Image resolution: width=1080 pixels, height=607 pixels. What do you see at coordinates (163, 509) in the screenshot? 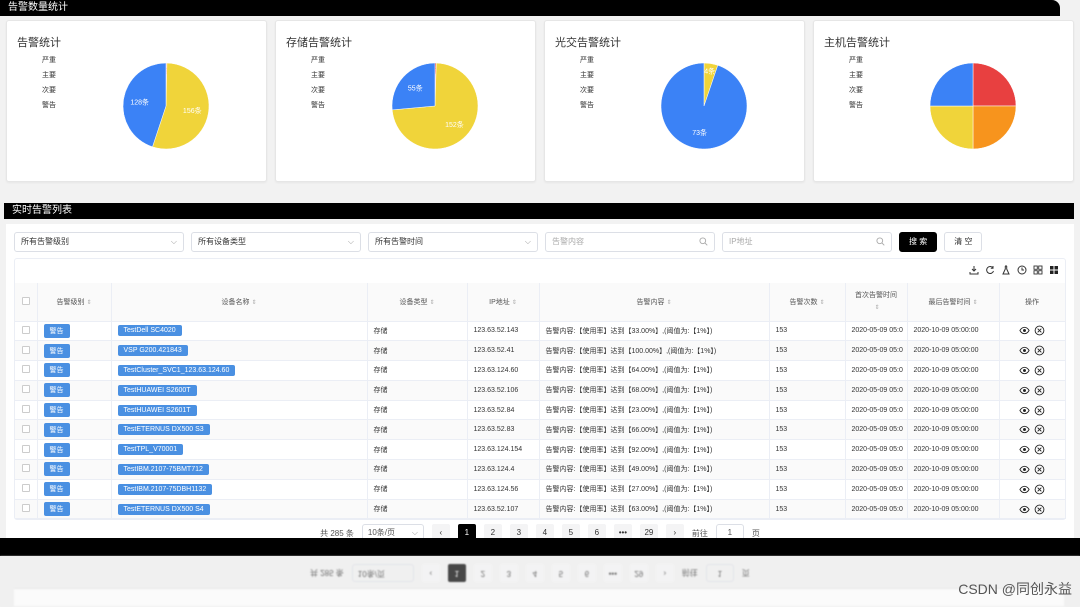
I see `device-name-link: TestETERNUS DX500 S4` at bounding box center [163, 509].